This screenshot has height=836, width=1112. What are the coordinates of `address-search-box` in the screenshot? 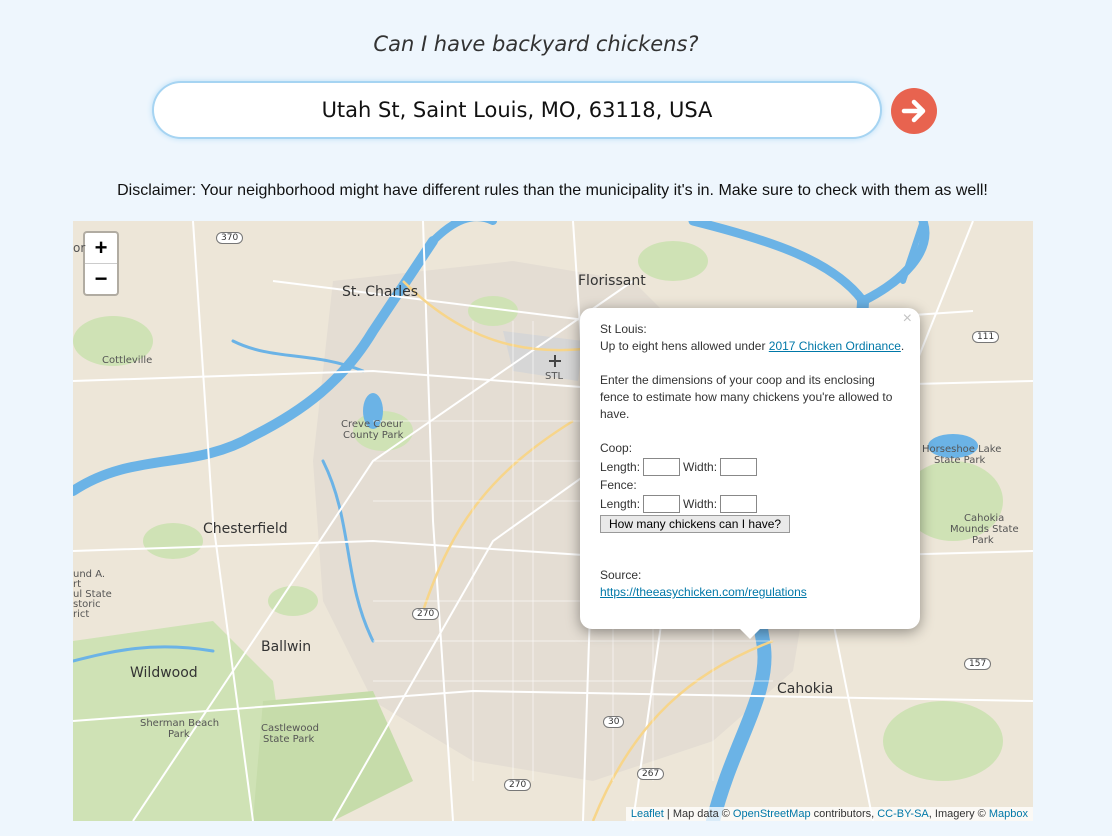 It's located at (517, 110).